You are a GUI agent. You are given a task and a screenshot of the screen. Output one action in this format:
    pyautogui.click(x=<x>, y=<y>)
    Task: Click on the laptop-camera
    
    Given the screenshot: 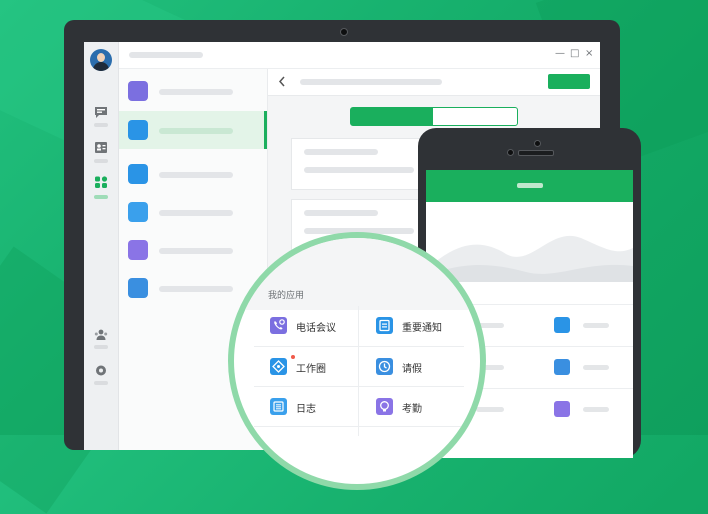 What is the action you would take?
    pyautogui.click(x=344, y=32)
    